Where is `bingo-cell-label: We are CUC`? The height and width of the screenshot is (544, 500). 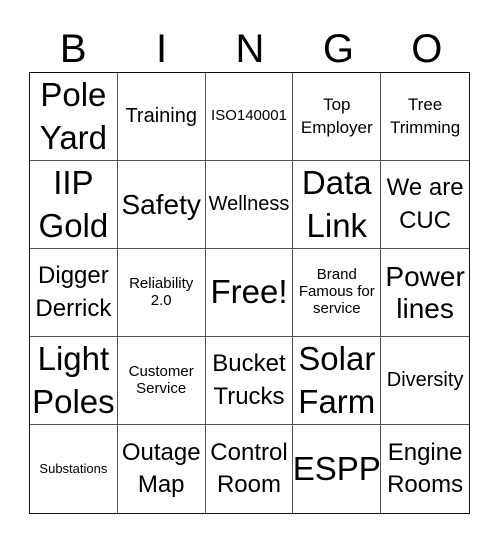 bingo-cell-label: We are CUC is located at coordinates (425, 204).